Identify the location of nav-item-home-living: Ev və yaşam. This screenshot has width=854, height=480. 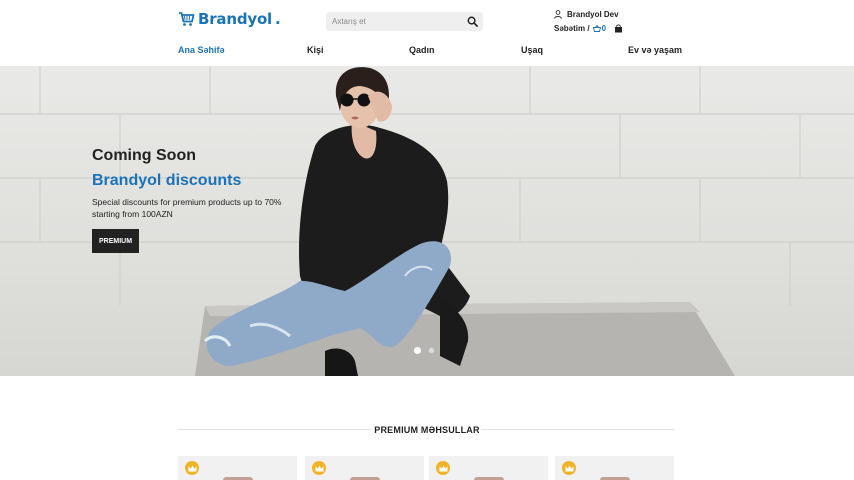
(655, 50).